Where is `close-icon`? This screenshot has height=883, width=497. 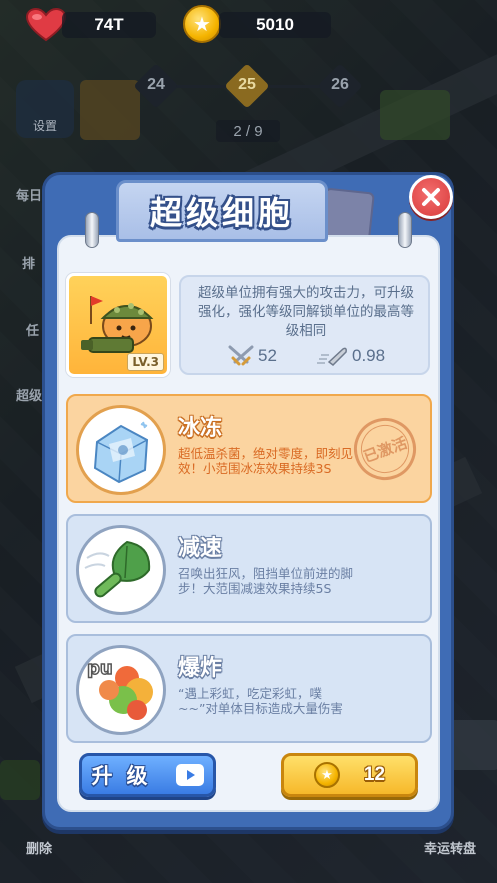
close-icon is located at coordinates (431, 197).